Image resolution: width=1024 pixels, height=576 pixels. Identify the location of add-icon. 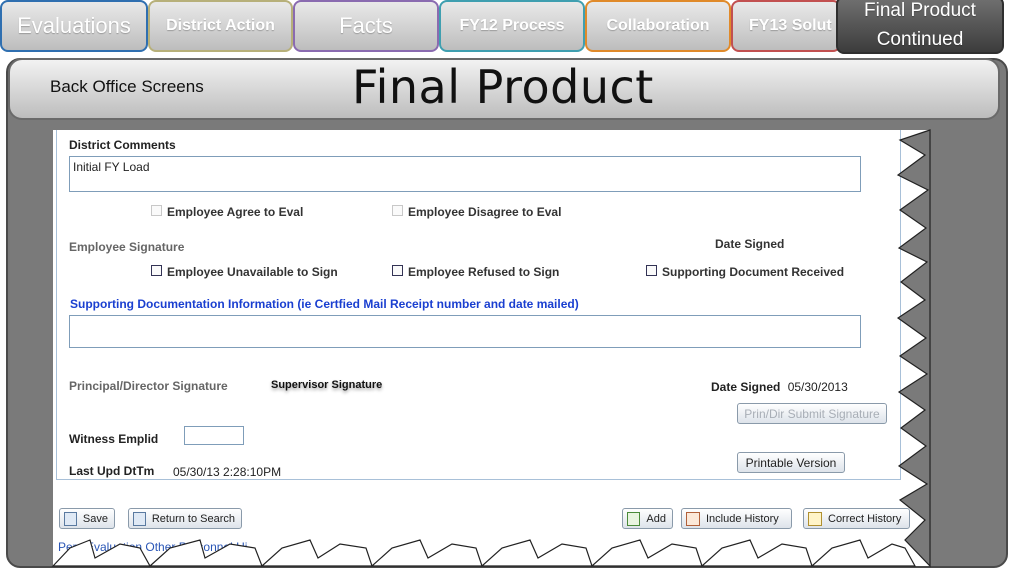
(634, 518).